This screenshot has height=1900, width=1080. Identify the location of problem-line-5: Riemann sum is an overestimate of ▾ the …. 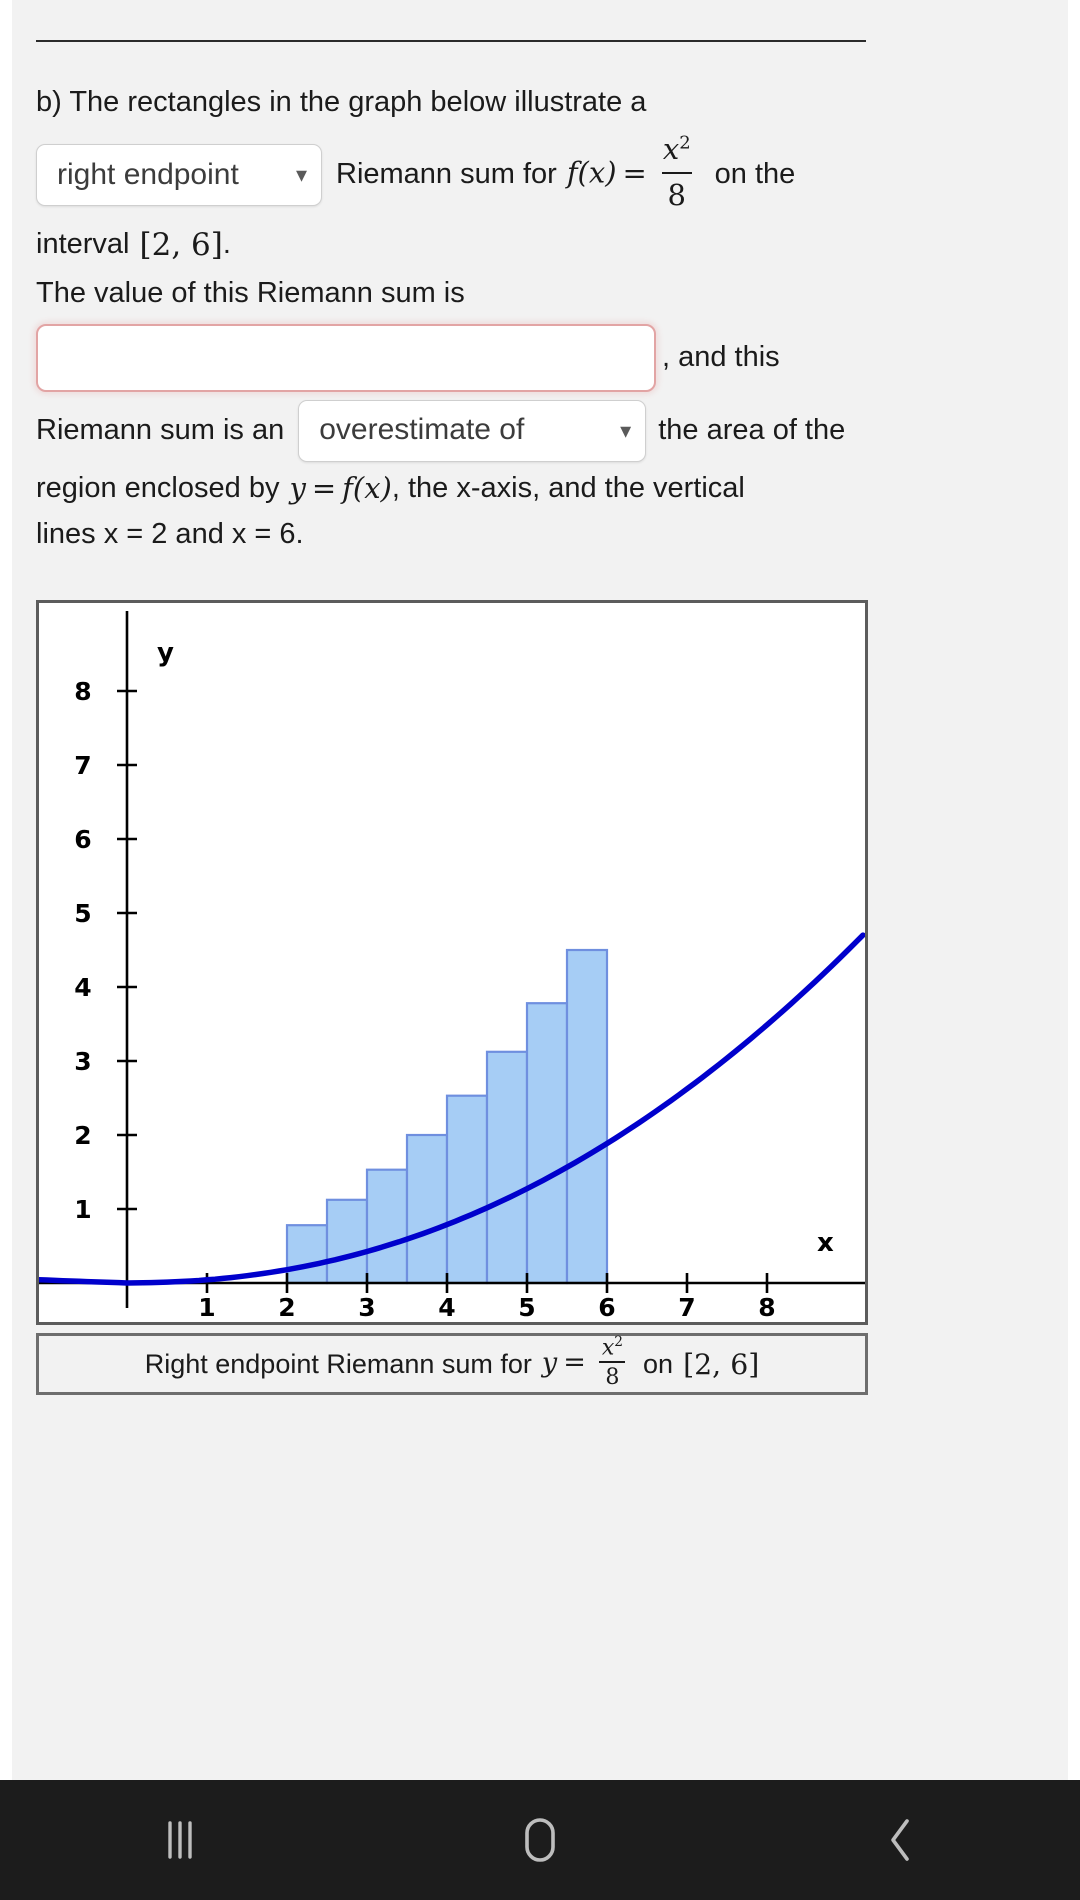
(456, 430).